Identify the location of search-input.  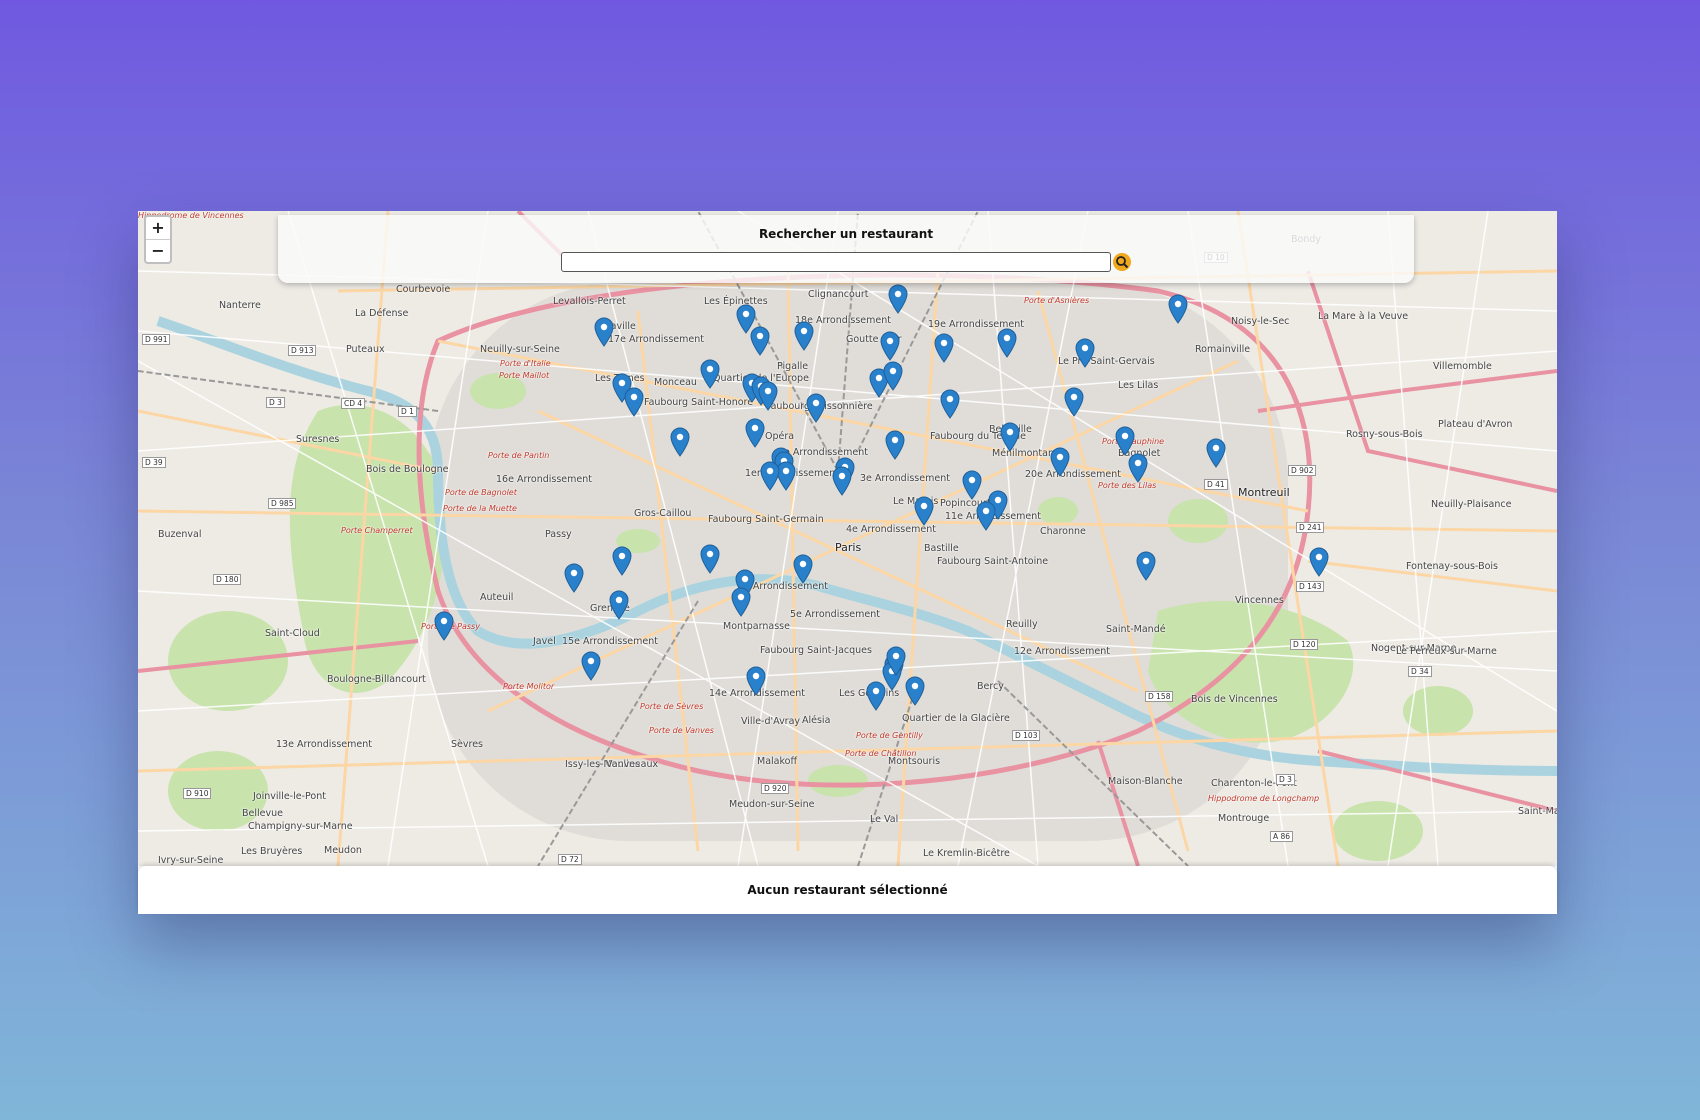
(836, 262).